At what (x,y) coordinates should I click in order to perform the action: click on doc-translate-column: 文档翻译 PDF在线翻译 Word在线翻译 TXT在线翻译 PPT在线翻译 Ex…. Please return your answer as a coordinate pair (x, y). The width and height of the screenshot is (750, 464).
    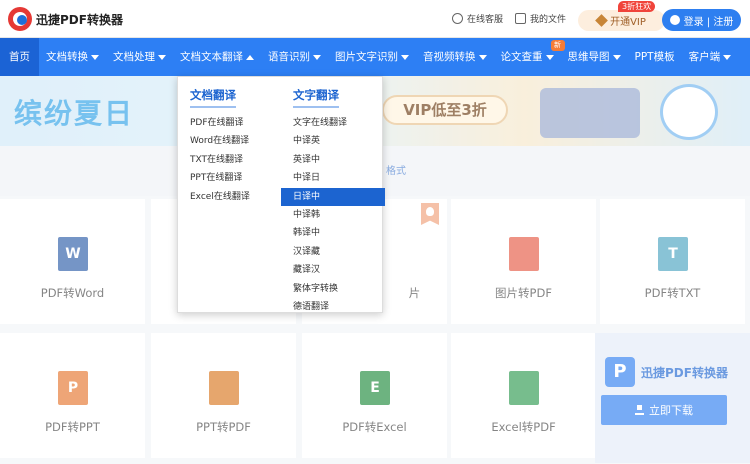
    Looking at the image, I should click on (220, 146).